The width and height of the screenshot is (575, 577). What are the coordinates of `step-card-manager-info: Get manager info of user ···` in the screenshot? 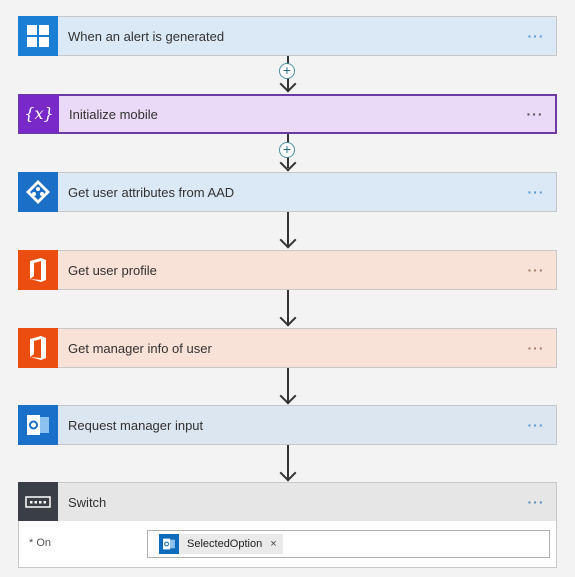 It's located at (287, 347).